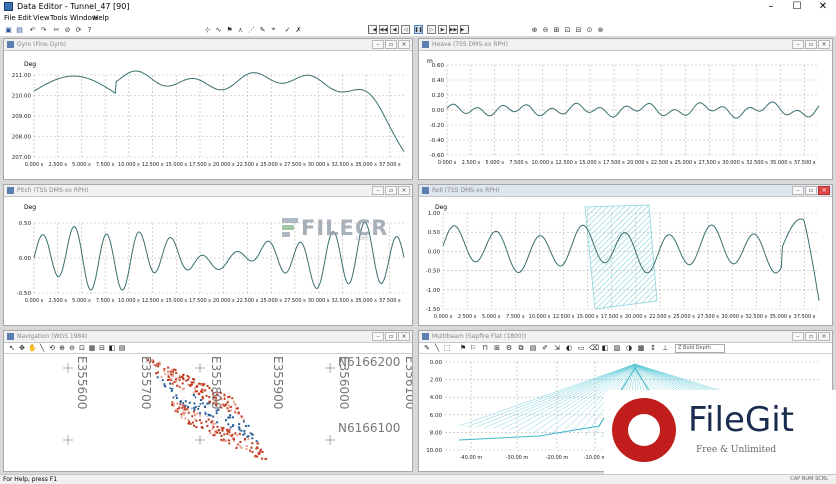 Image resolution: width=836 pixels, height=484 pixels. What do you see at coordinates (665, 348) in the screenshot?
I see `vertical-icon: ⊥` at bounding box center [665, 348].